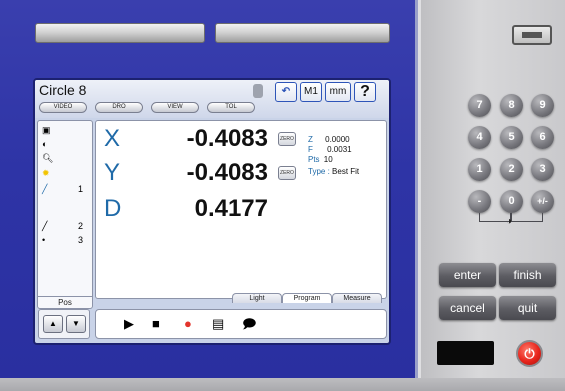 This screenshot has height=391, width=565. I want to click on key-decimal: -, so click(479, 201).